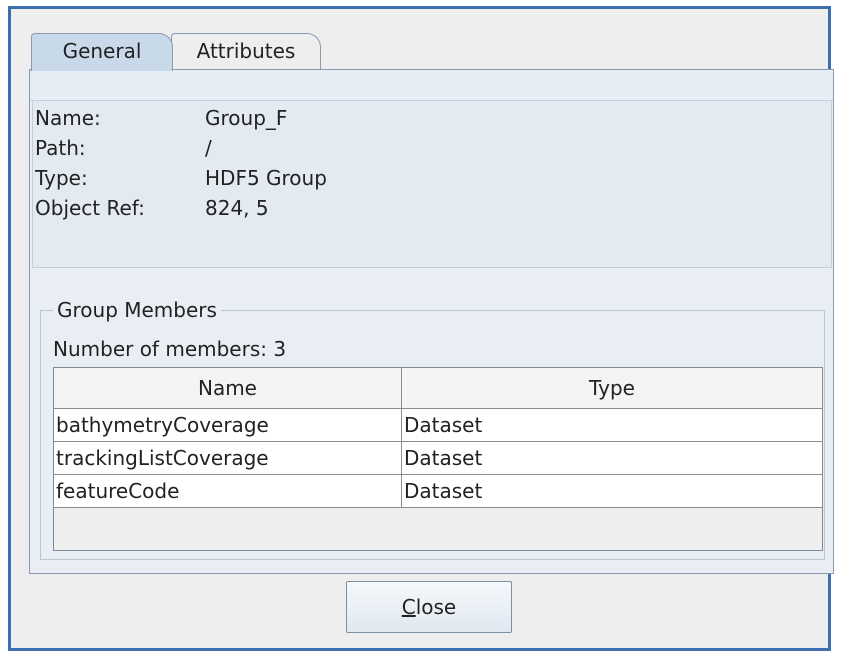 The width and height of the screenshot is (845, 661). I want to click on tab-attributes: Attributes, so click(246, 51).